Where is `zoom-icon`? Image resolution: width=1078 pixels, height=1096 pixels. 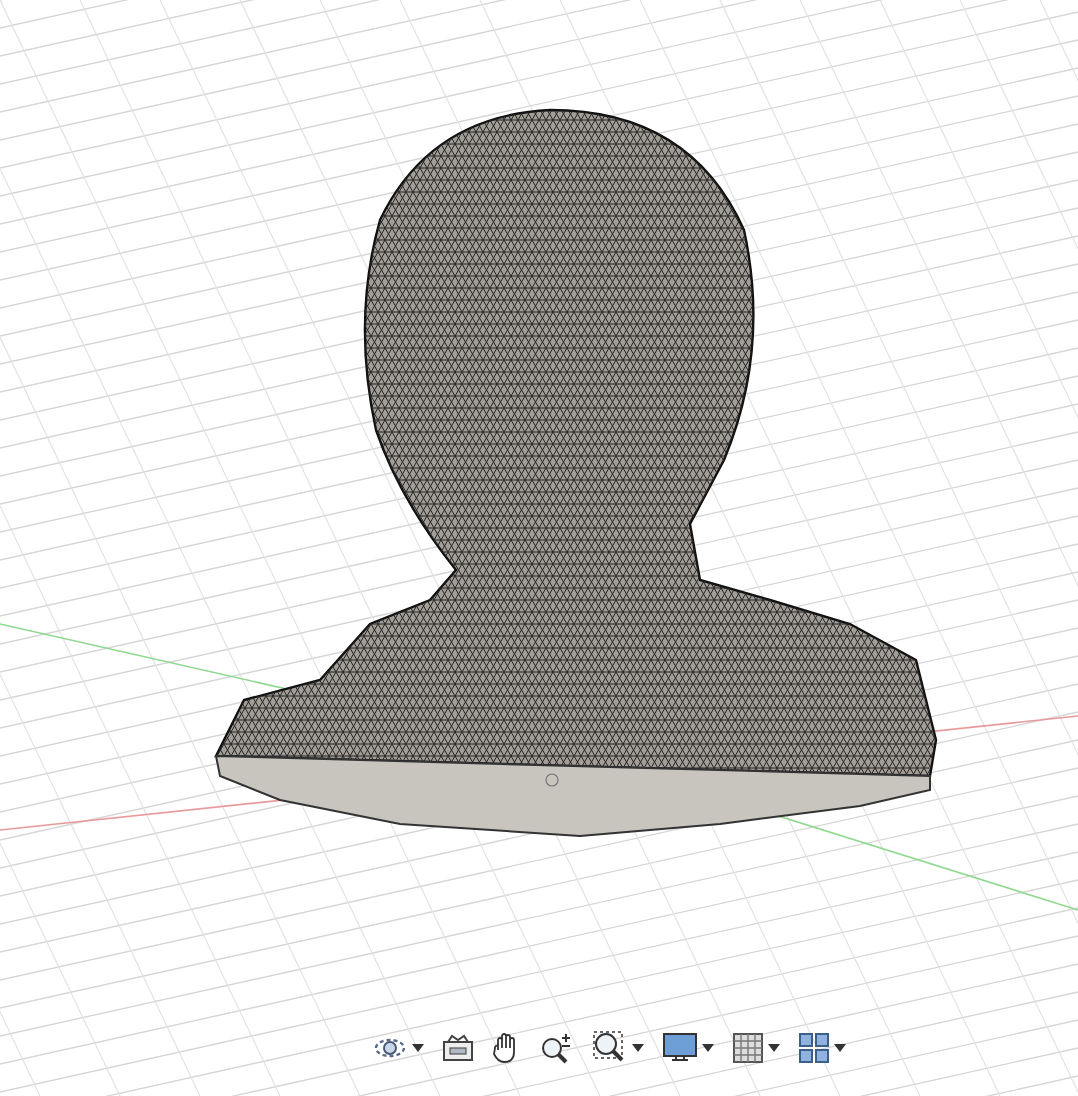 zoom-icon is located at coordinates (557, 1047).